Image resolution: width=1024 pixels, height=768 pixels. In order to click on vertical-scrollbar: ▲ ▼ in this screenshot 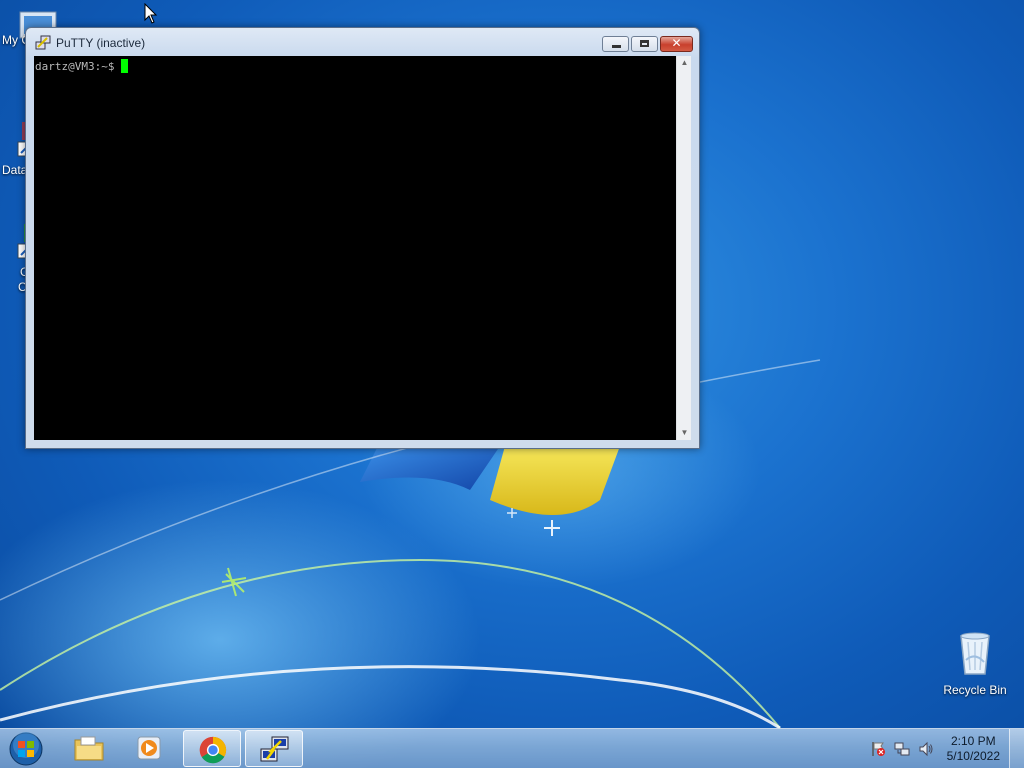, I will do `click(683, 248)`.